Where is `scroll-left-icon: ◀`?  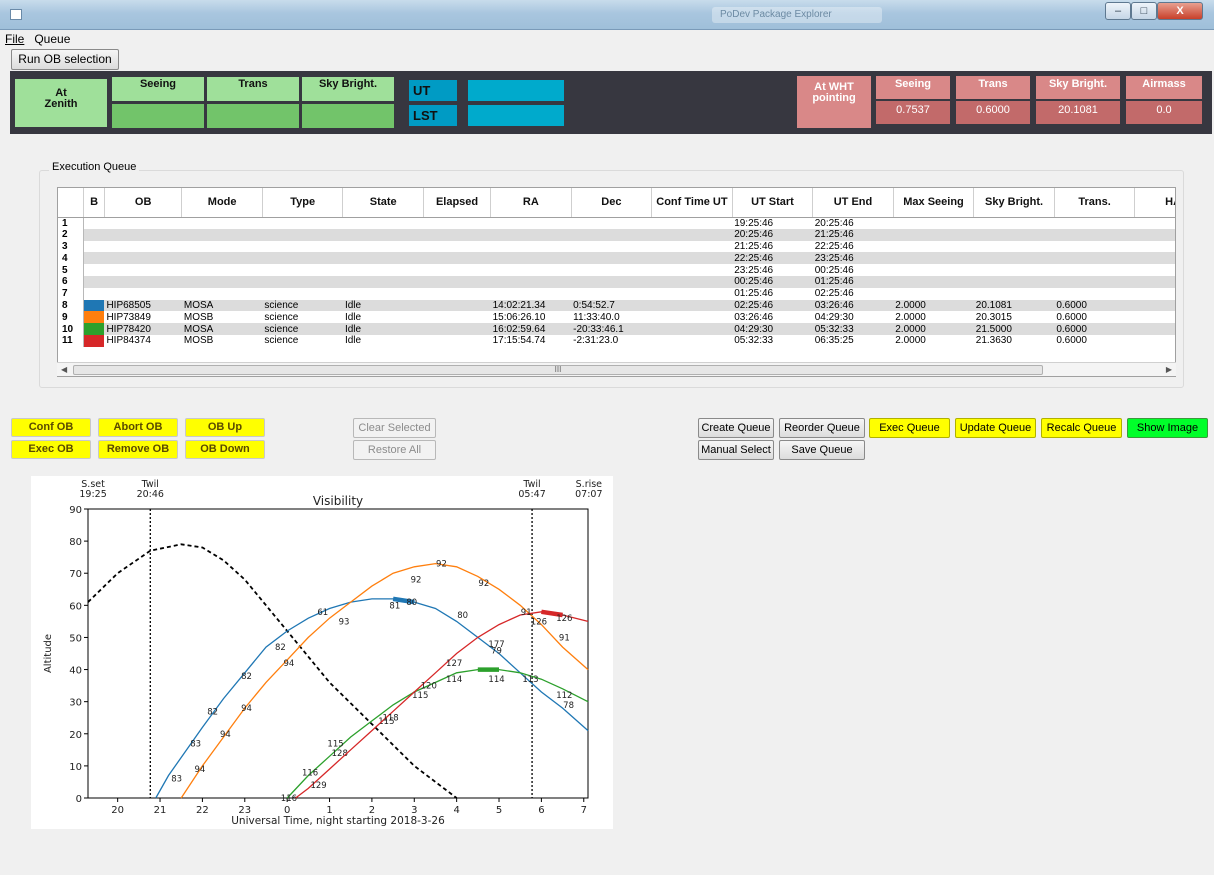 scroll-left-icon: ◀ is located at coordinates (64, 370).